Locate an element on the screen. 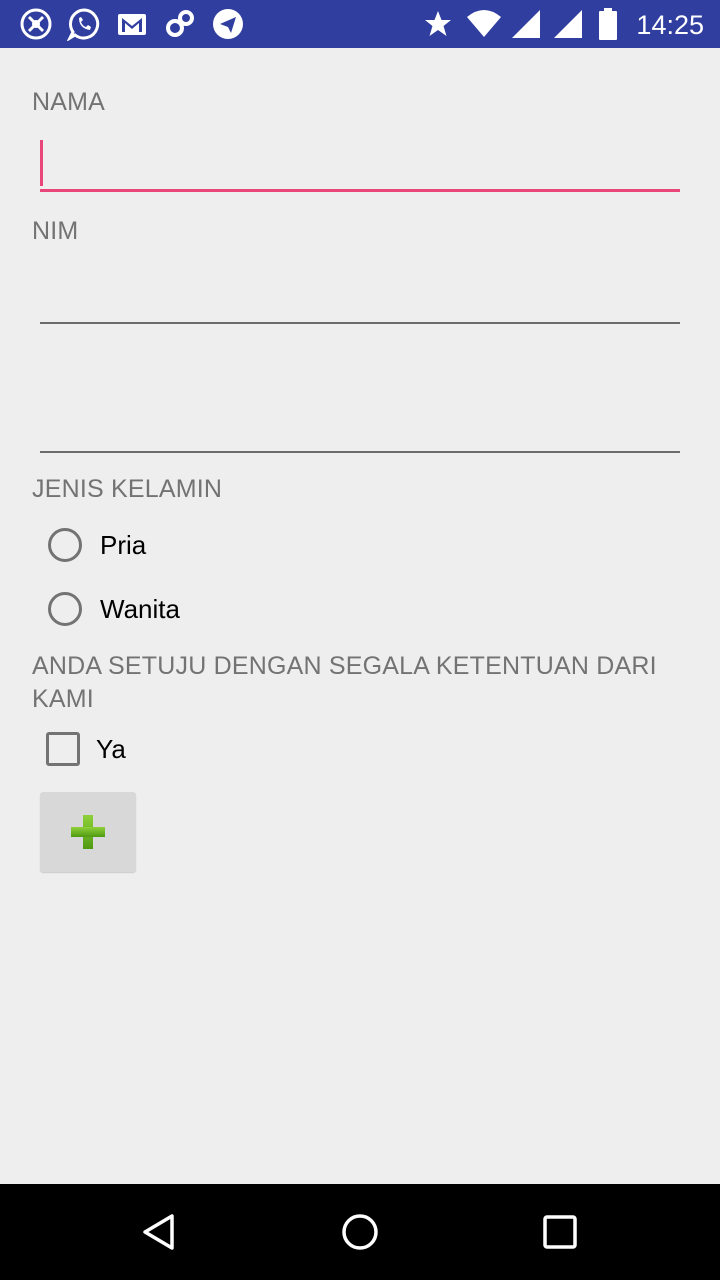 The width and height of the screenshot is (720, 1280). nama-input is located at coordinates (366, 164).